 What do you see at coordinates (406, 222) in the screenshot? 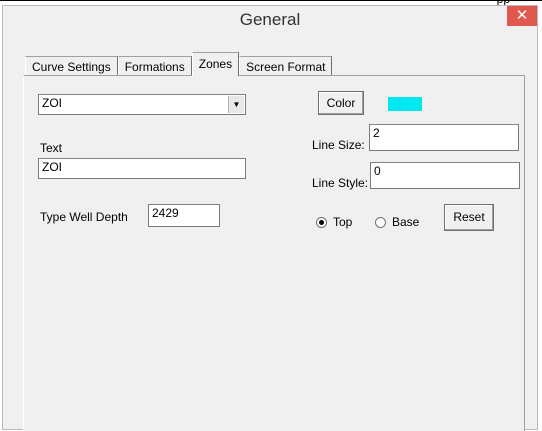
I see `radio-base-label: Base` at bounding box center [406, 222].